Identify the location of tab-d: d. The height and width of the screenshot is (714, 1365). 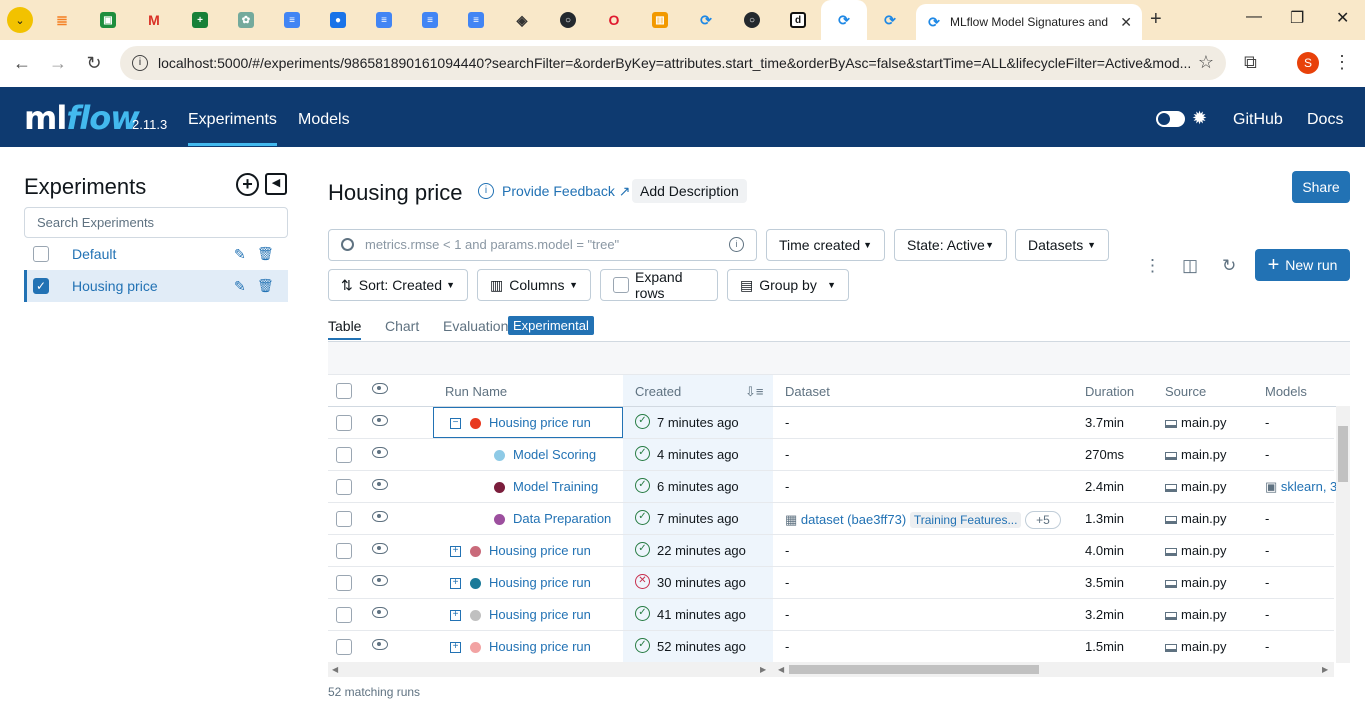
(798, 20).